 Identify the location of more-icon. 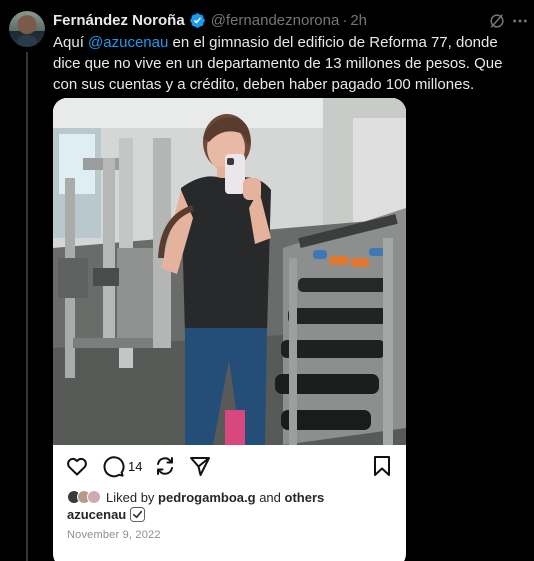
(520, 21).